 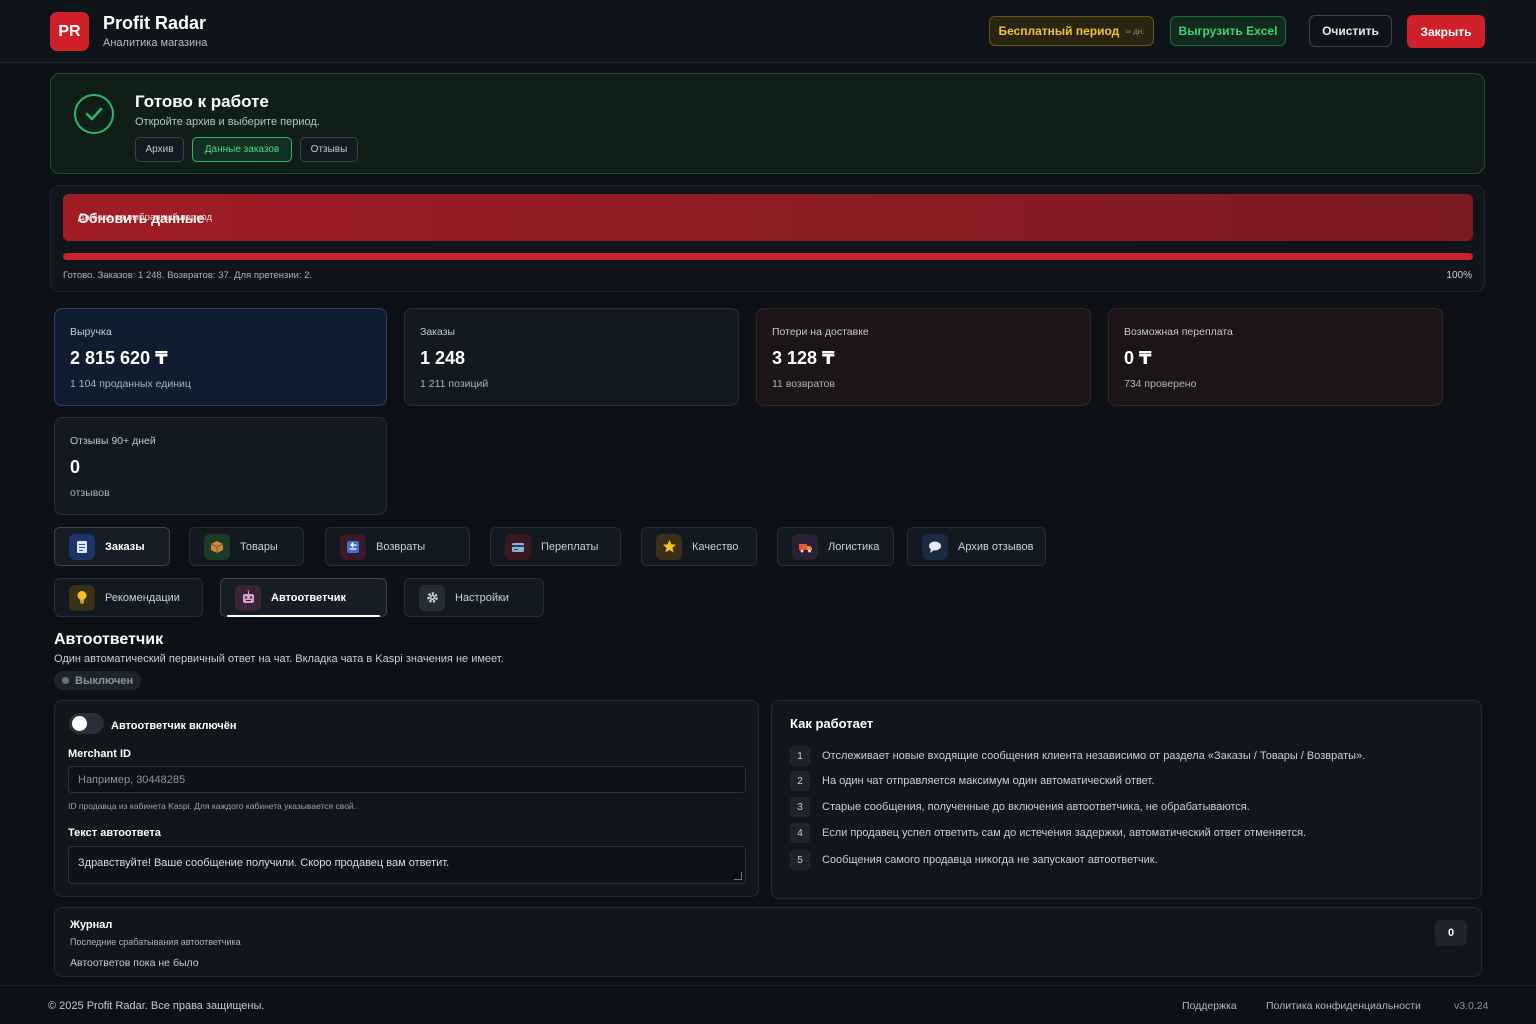 I want to click on ready-subtitle: Откройте архив и выберите период., so click(x=227, y=122).